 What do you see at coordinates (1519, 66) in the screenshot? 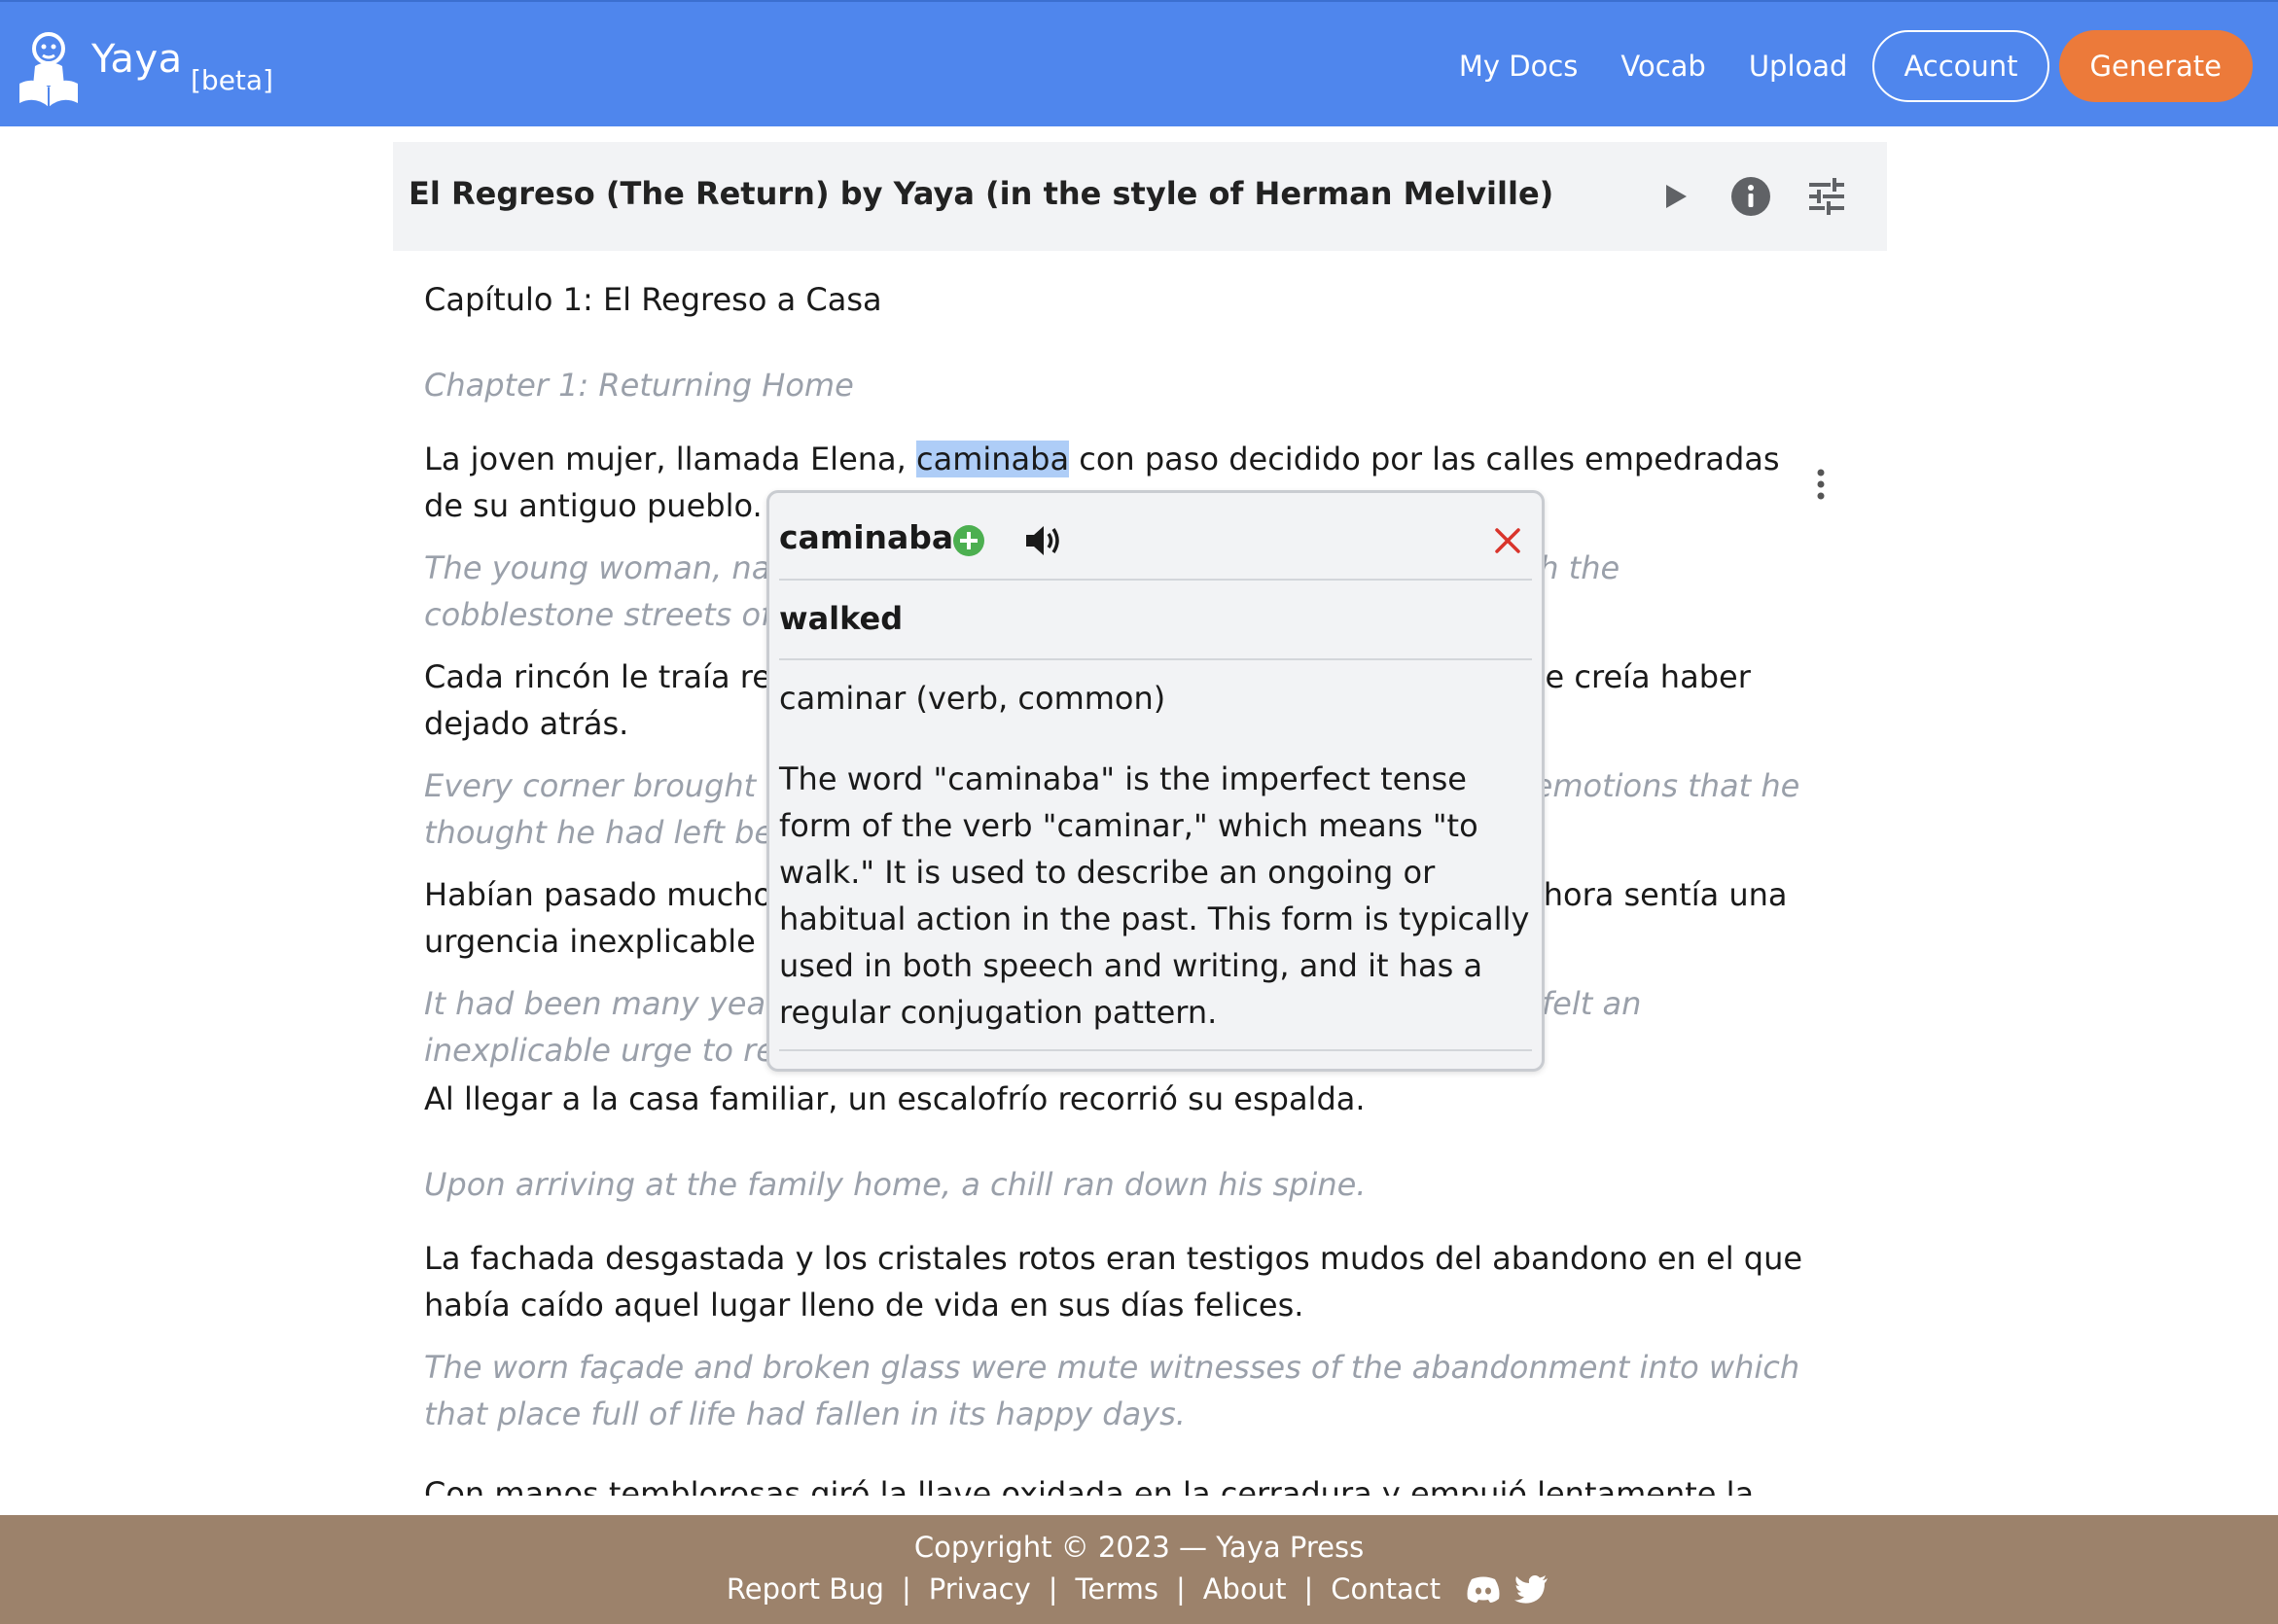
I see `nav-my-docs: My Docs` at bounding box center [1519, 66].